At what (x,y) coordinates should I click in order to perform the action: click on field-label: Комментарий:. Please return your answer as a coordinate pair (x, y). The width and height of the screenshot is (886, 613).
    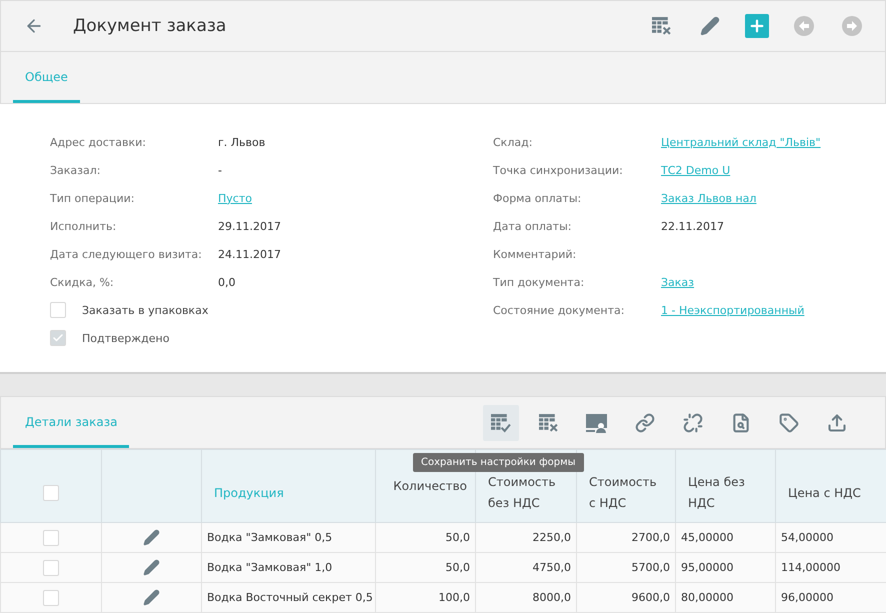
    Looking at the image, I should click on (535, 254).